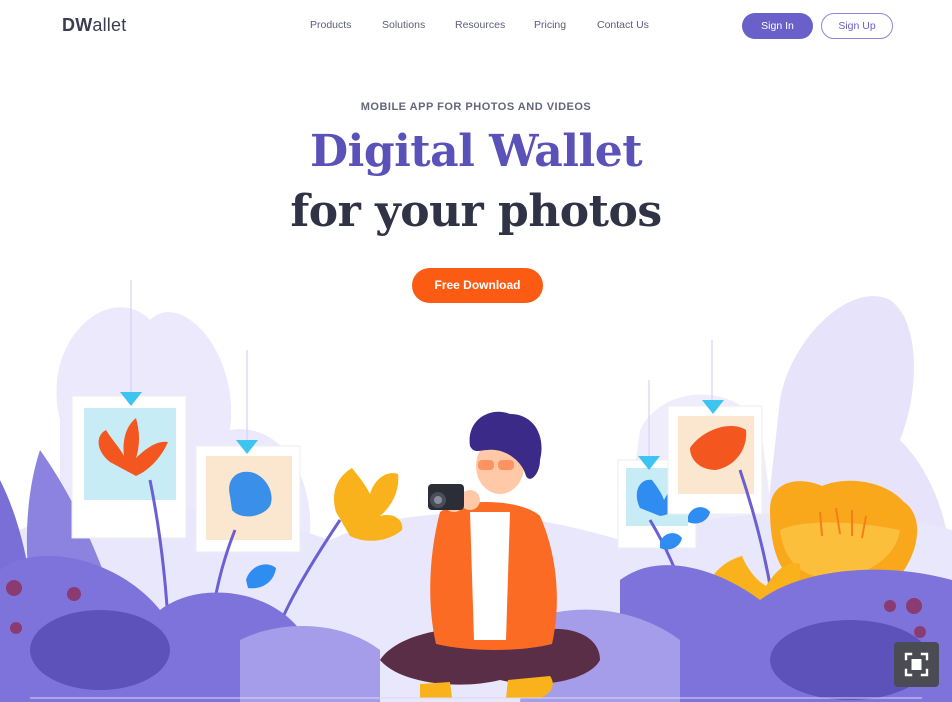 This screenshot has width=952, height=702. I want to click on free-download-button: Free Download, so click(477, 285).